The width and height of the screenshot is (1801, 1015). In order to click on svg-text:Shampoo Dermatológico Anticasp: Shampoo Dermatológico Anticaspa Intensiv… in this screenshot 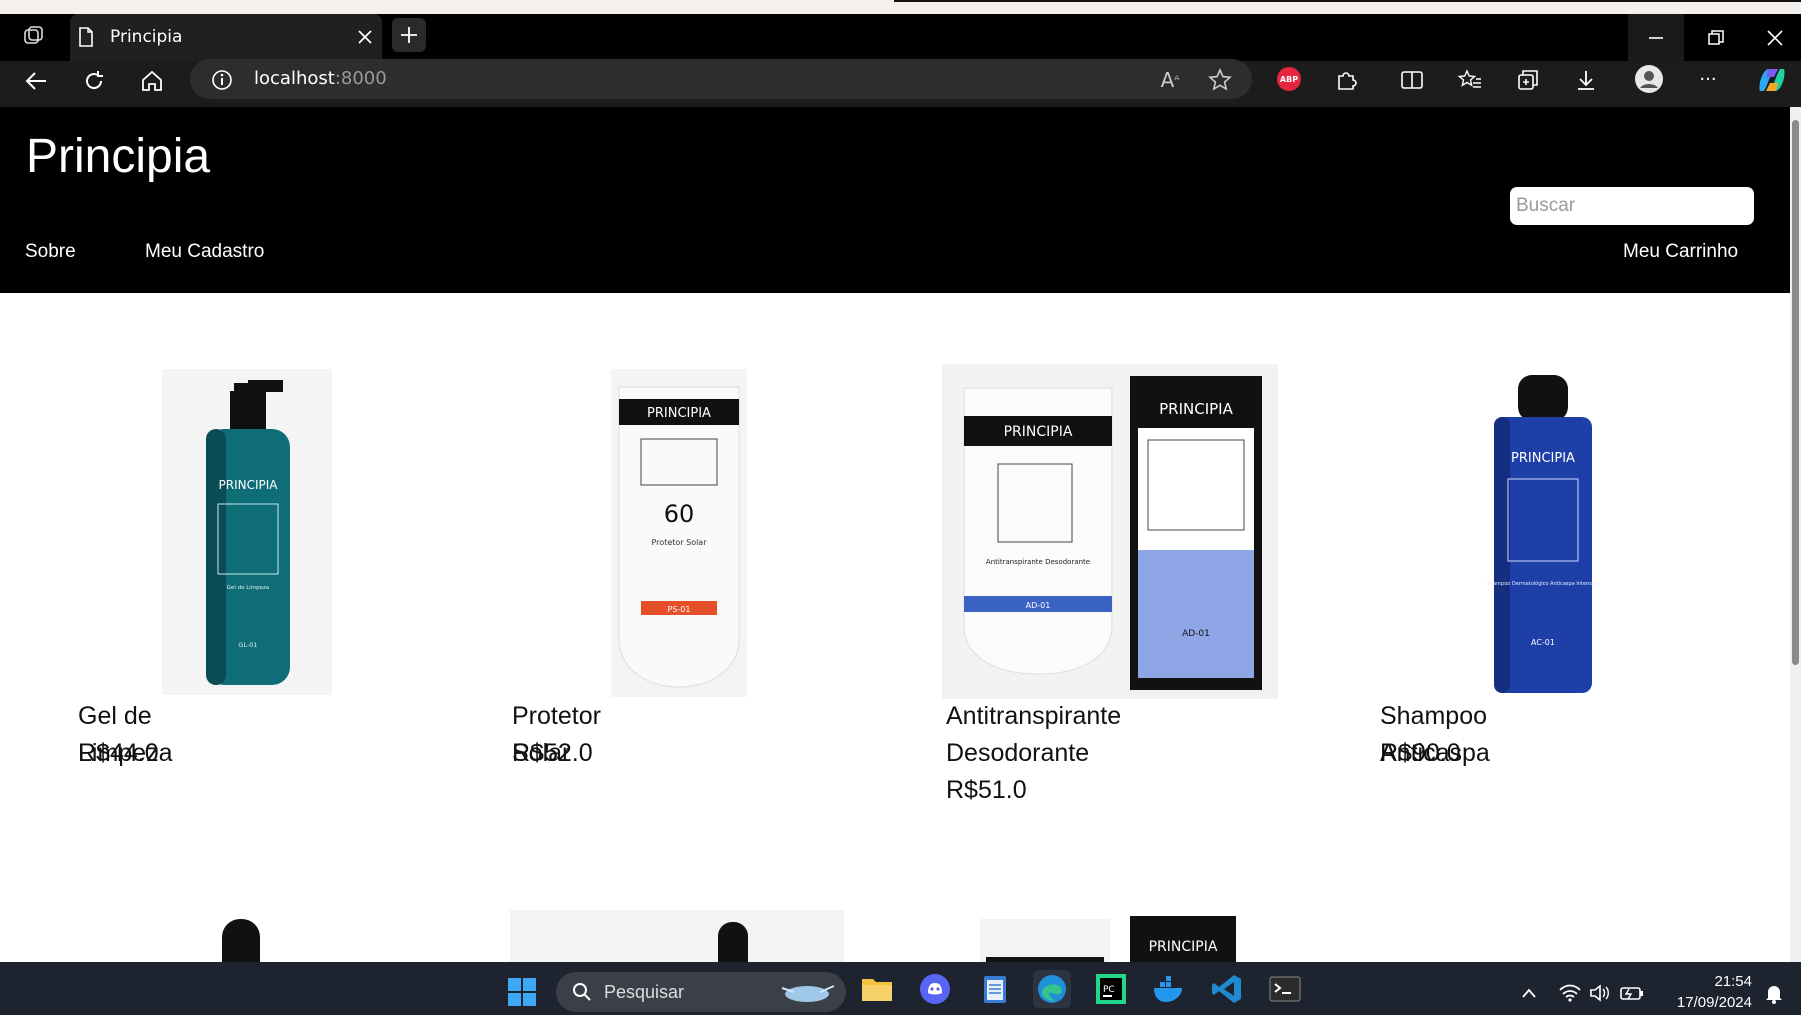, I will do `click(1543, 583)`.